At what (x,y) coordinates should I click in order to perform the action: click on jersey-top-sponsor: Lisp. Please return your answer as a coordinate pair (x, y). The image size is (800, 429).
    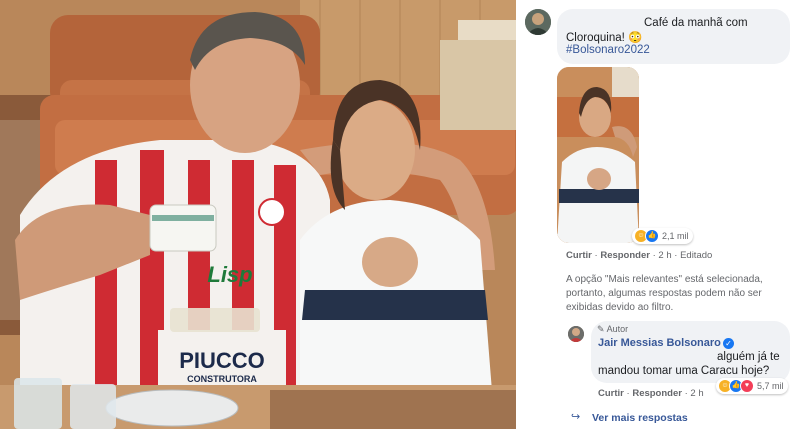
    Looking at the image, I should click on (229, 274).